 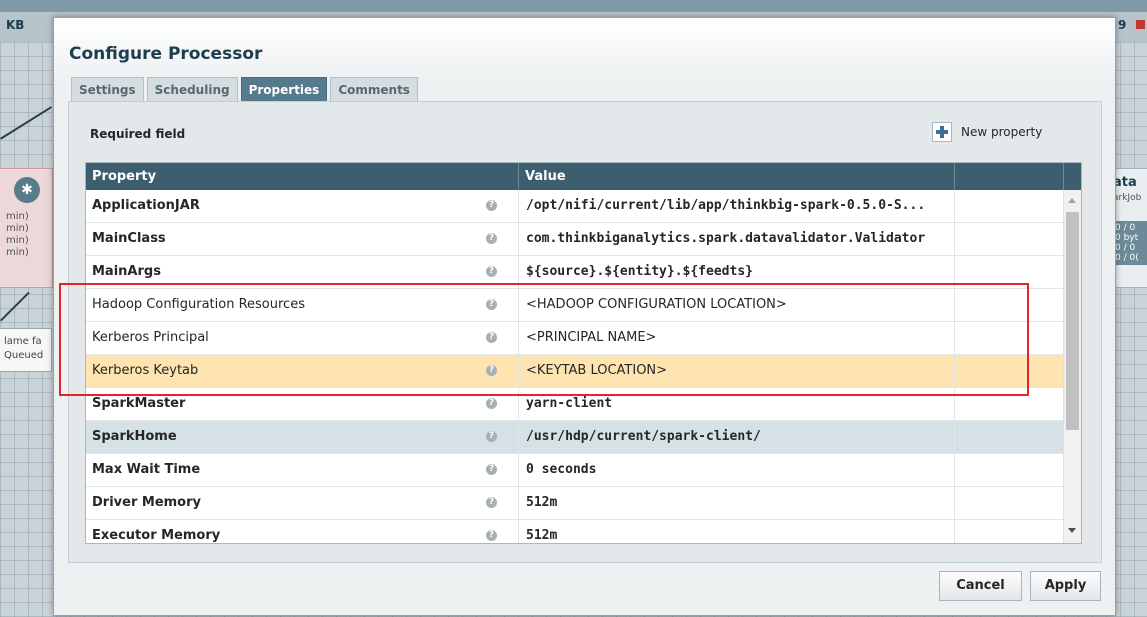 I want to click on connection-label-line: lame fa, so click(x=23, y=341).